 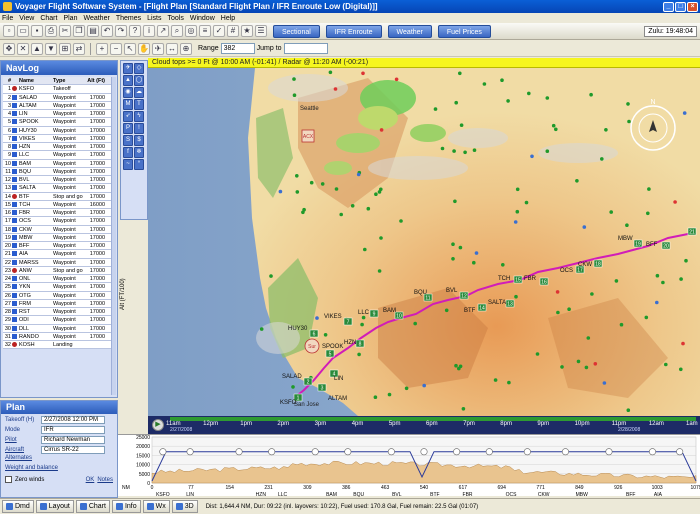 What do you see at coordinates (59, 105) in the screenshot?
I see `navlog-row: 3 ALTAM Waypoint 17000` at bounding box center [59, 105].